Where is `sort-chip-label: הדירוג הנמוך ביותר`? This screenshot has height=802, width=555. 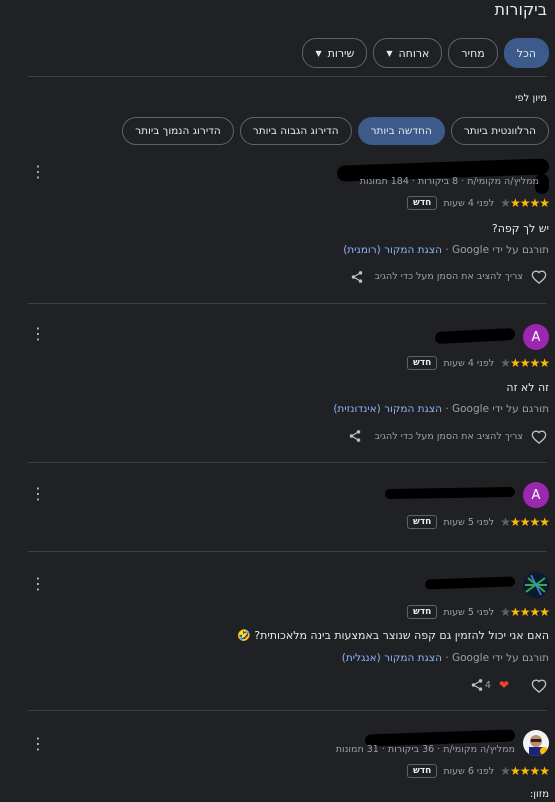 sort-chip-label: הדירוג הנמוך ביותר is located at coordinates (178, 131).